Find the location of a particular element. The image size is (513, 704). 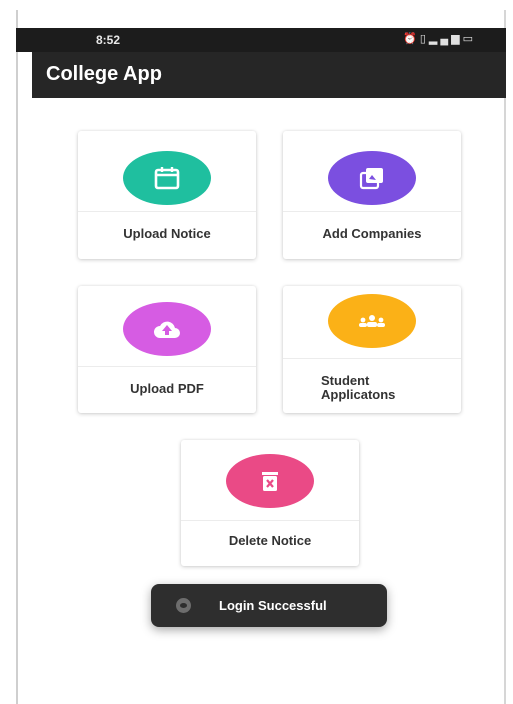

signal-icon: ▂▄▆ is located at coordinates (445, 39).